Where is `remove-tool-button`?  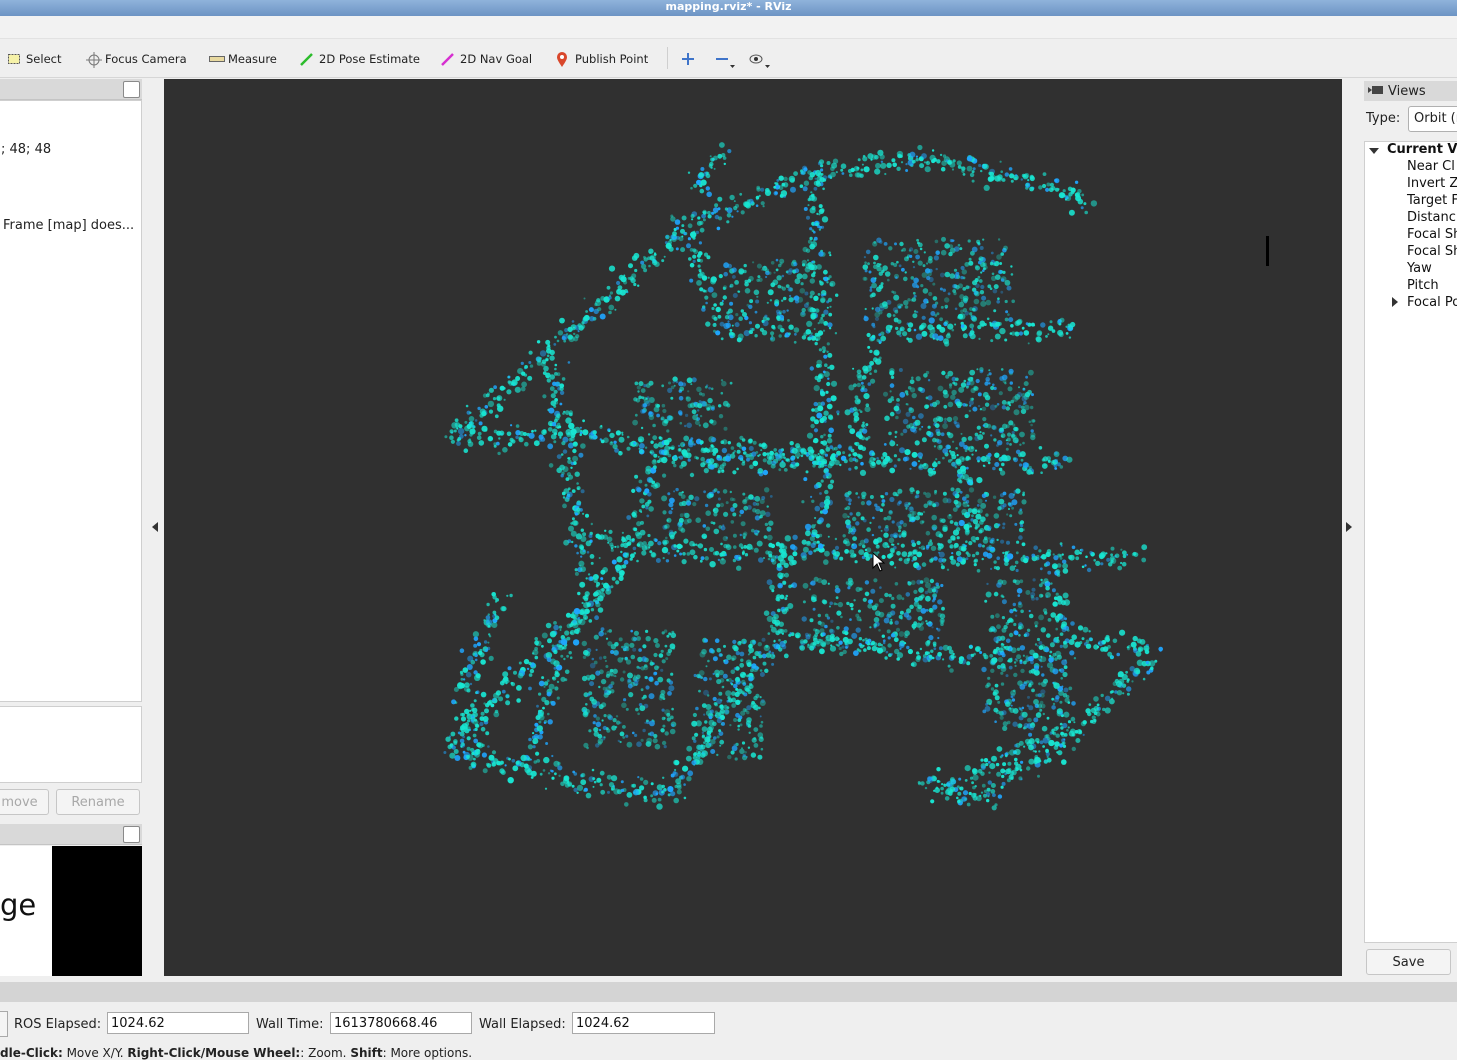 remove-tool-button is located at coordinates (725, 59).